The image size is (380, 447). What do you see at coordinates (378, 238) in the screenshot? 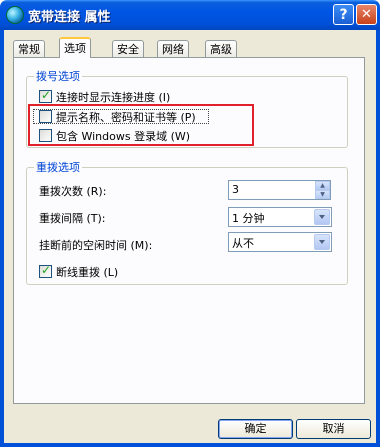
I see `window-frame-right` at bounding box center [378, 238].